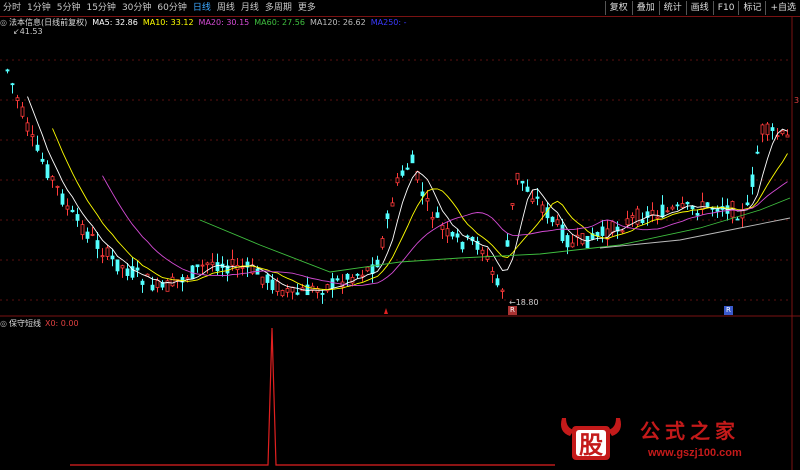 Image resolution: width=800 pixels, height=470 pixels. Describe the element at coordinates (168, 22) in the screenshot. I see `ma10-label: MA10: 33.12` at that location.